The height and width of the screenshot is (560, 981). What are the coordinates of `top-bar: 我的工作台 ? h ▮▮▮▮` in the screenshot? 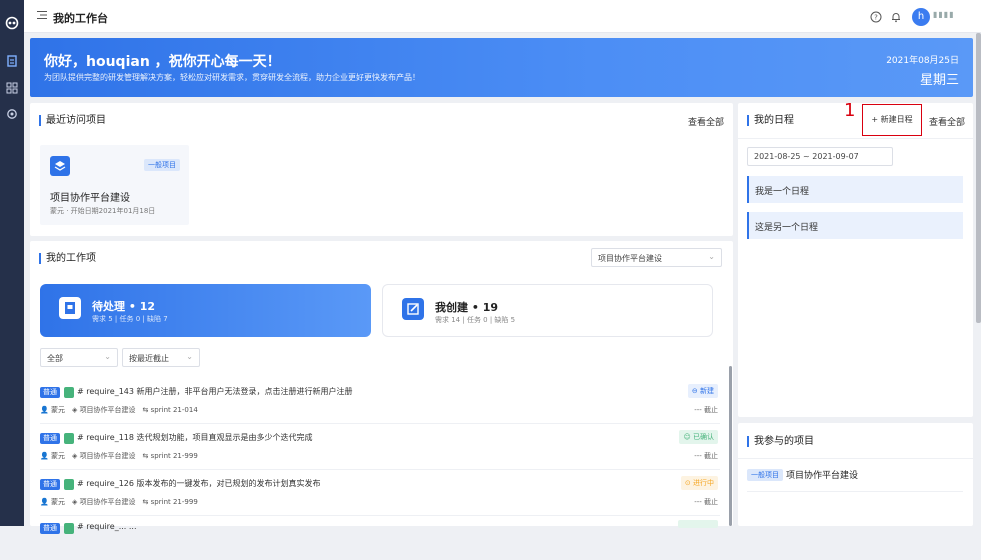 It's located at (502, 16).